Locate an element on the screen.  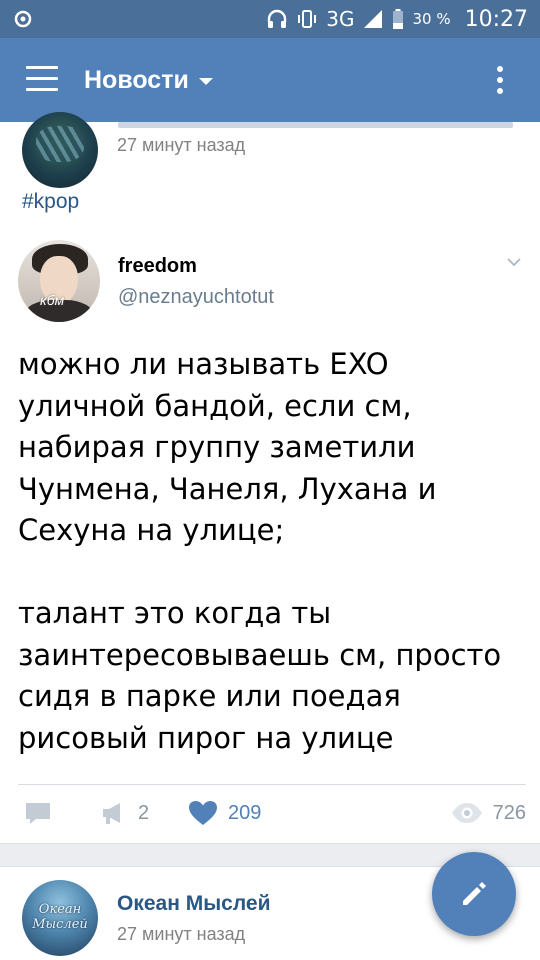
clock: 10:27 is located at coordinates (496, 19).